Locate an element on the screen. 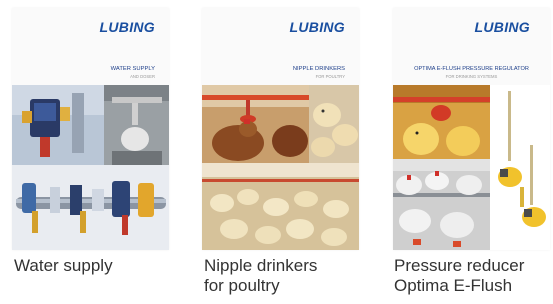 This screenshot has height=304, width=553. caption-line: Nipple drinkers is located at coordinates (261, 265).